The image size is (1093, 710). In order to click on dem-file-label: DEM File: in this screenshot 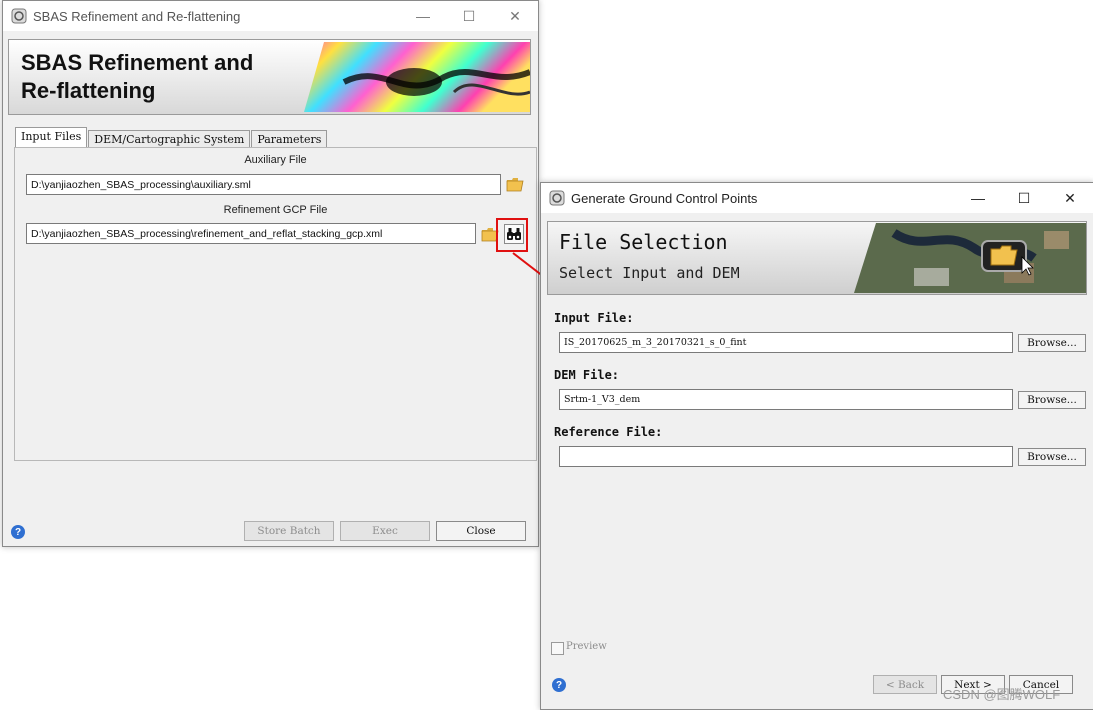, I will do `click(587, 375)`.